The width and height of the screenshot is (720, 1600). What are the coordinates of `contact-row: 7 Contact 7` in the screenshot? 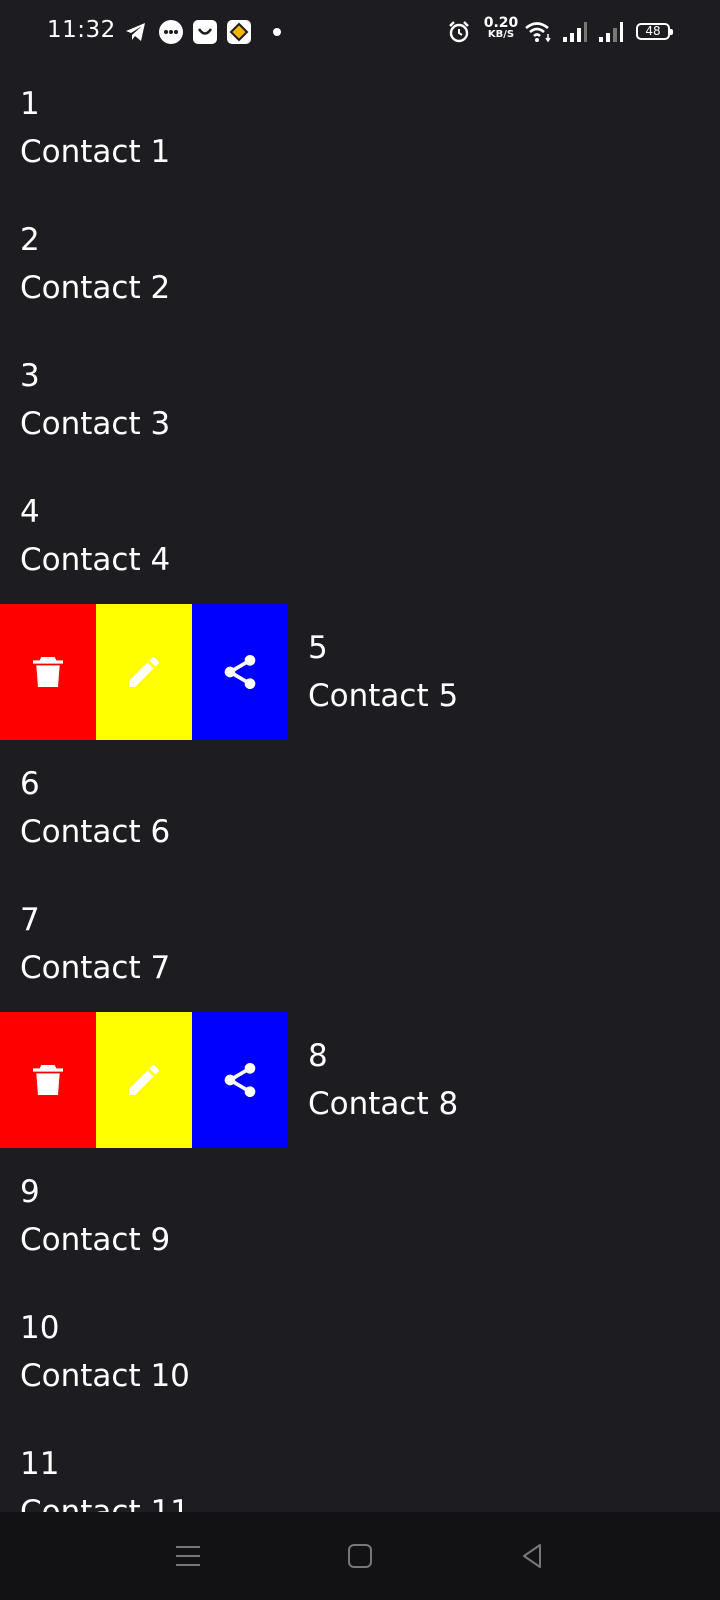 It's located at (360, 944).